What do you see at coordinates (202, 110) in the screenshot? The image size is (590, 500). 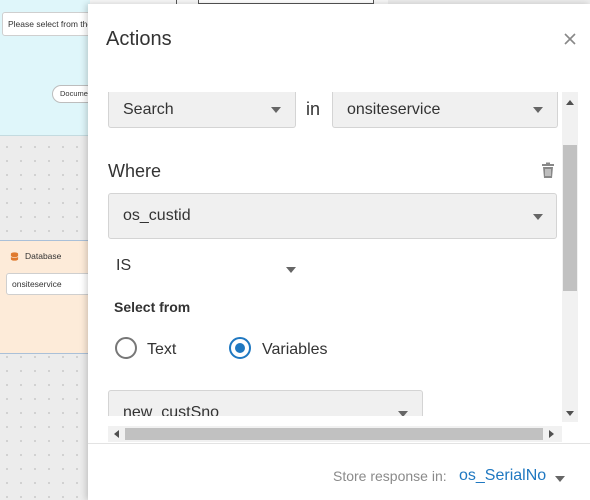 I see `action-select: Search` at bounding box center [202, 110].